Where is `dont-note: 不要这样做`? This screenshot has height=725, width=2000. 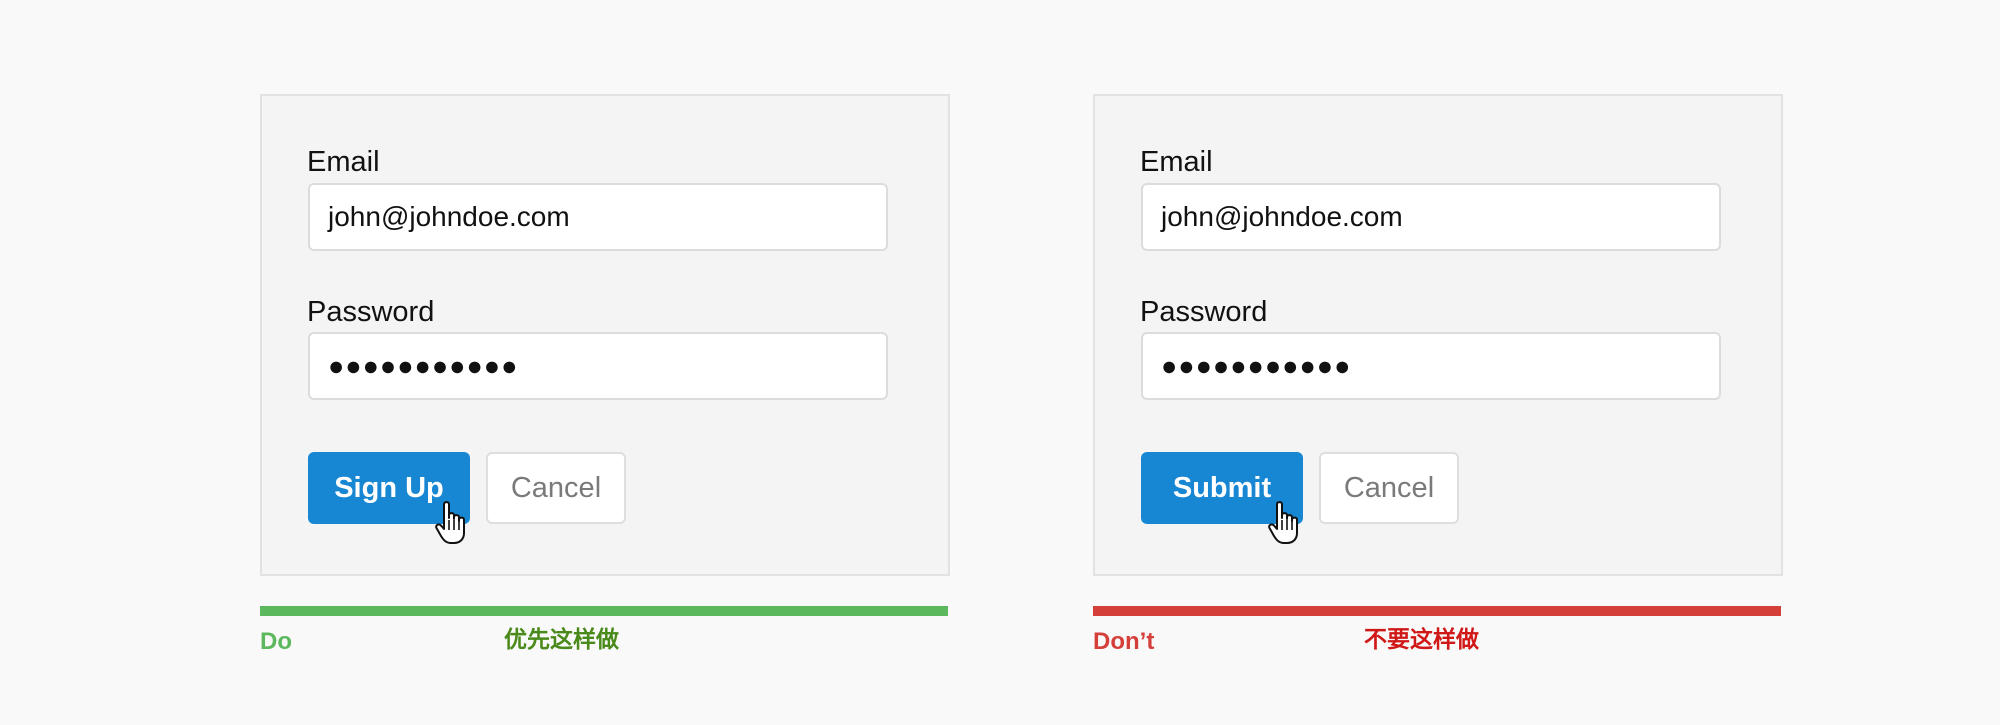 dont-note: 不要这样做 is located at coordinates (1421, 639).